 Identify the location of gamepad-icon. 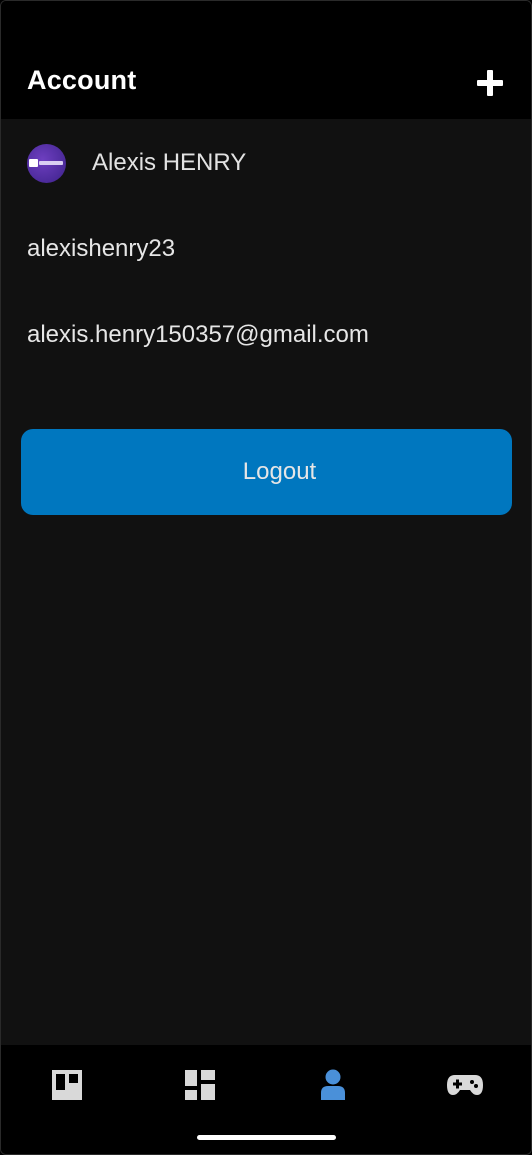
(465, 1085).